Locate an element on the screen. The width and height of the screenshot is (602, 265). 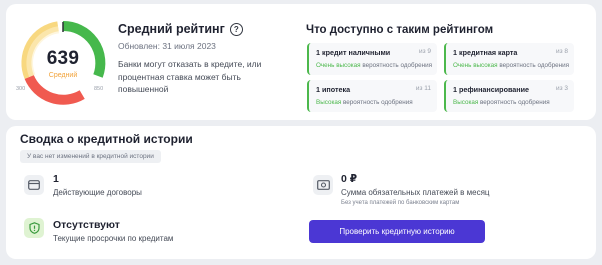
payments-label: Сумма обязательных платежей в месяц is located at coordinates (415, 192).